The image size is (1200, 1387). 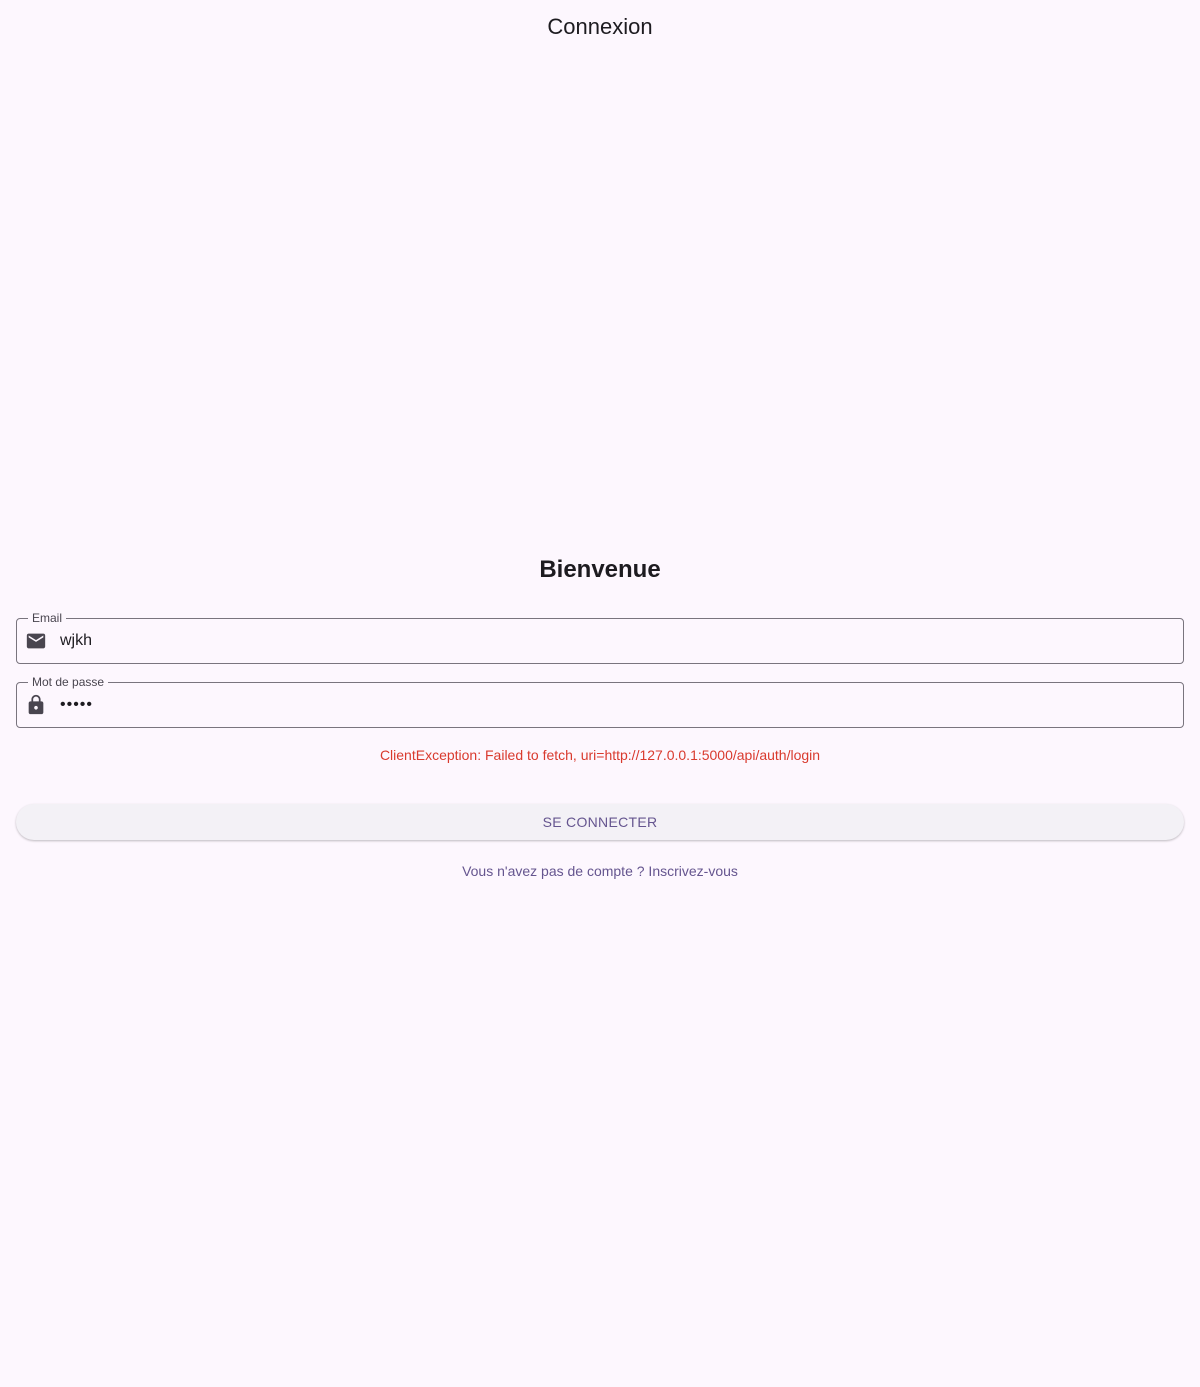 What do you see at coordinates (36, 641) in the screenshot?
I see `mail-icon` at bounding box center [36, 641].